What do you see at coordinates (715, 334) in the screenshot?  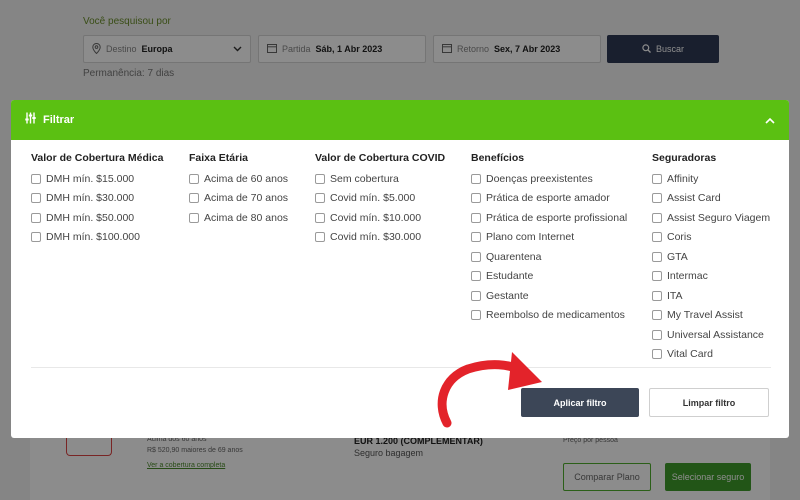 I see `option-label: Universal Assistance` at bounding box center [715, 334].